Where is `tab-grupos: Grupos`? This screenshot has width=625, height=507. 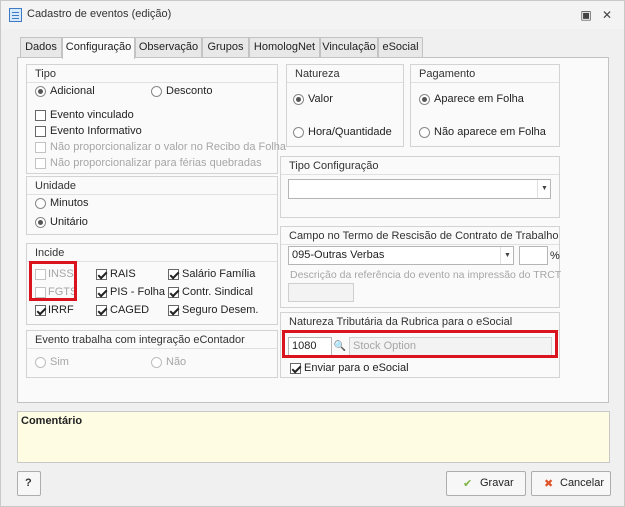
tab-grupos: Grupos is located at coordinates (225, 47).